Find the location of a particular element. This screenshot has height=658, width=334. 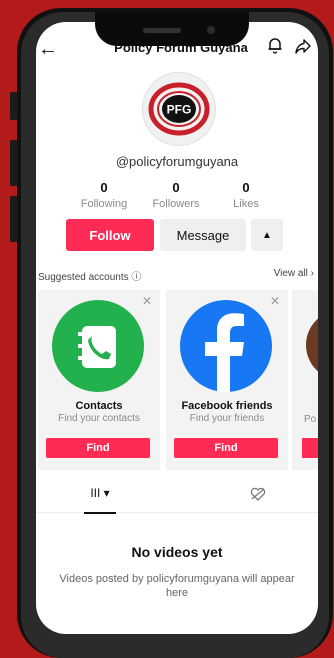

card-subtitle: Find your contacts is located at coordinates (99, 418).